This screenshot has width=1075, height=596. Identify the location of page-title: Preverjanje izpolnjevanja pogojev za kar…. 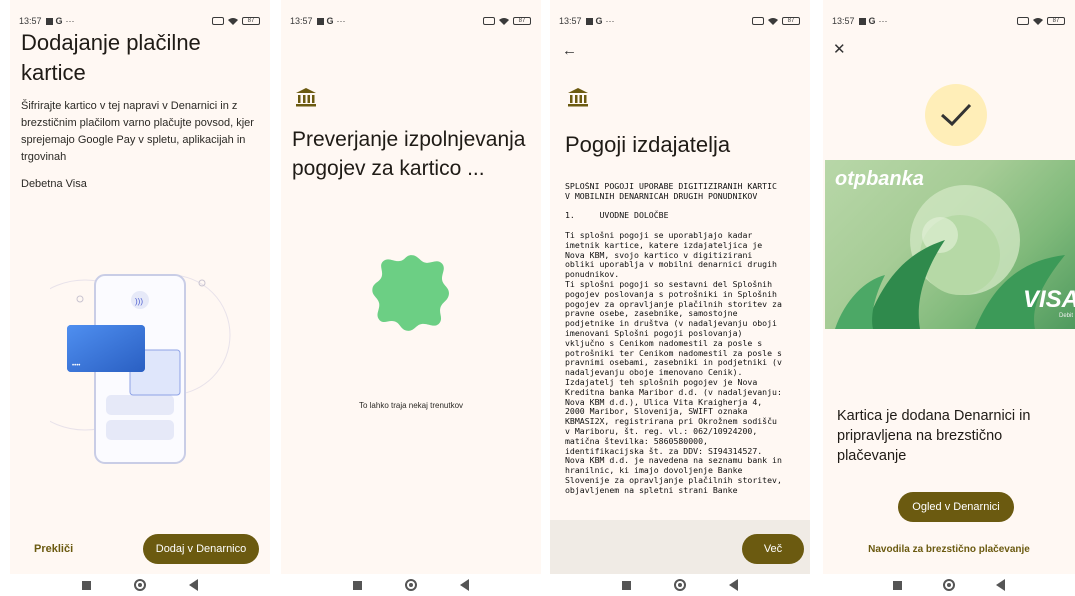
(409, 154).